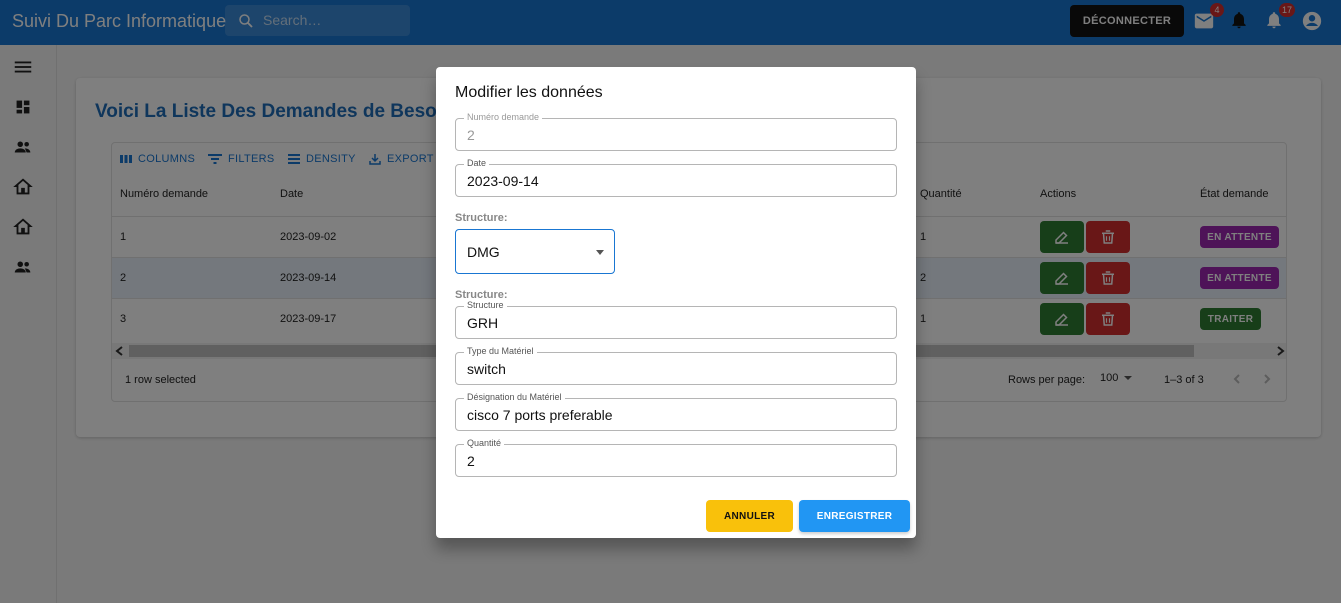  Describe the element at coordinates (485, 305) in the screenshot. I see `structure-label: Structure` at that location.